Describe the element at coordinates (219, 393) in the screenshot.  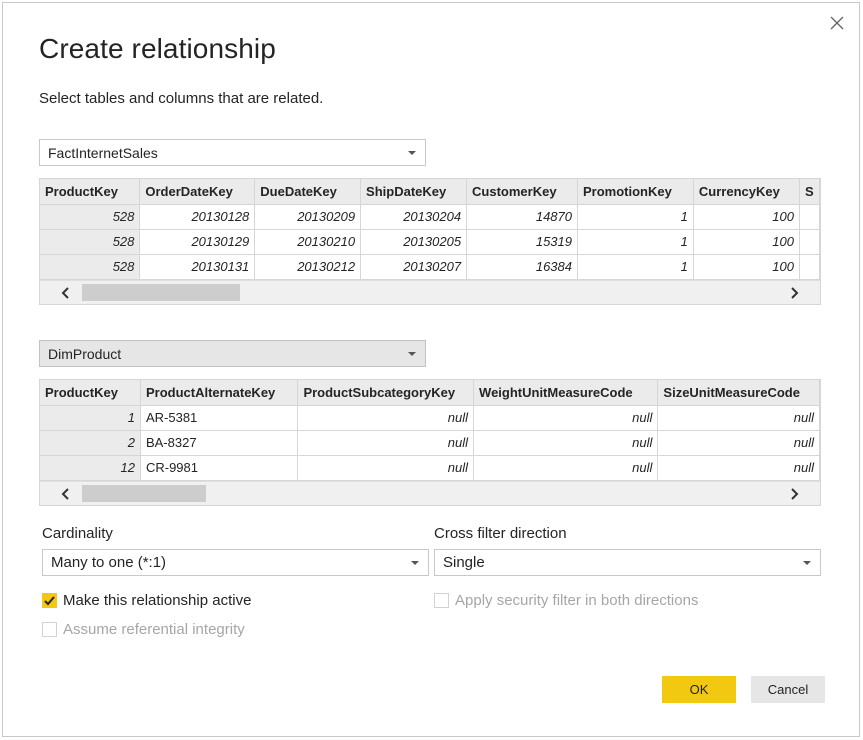
I see `column-header: ProductAlternateKey` at that location.